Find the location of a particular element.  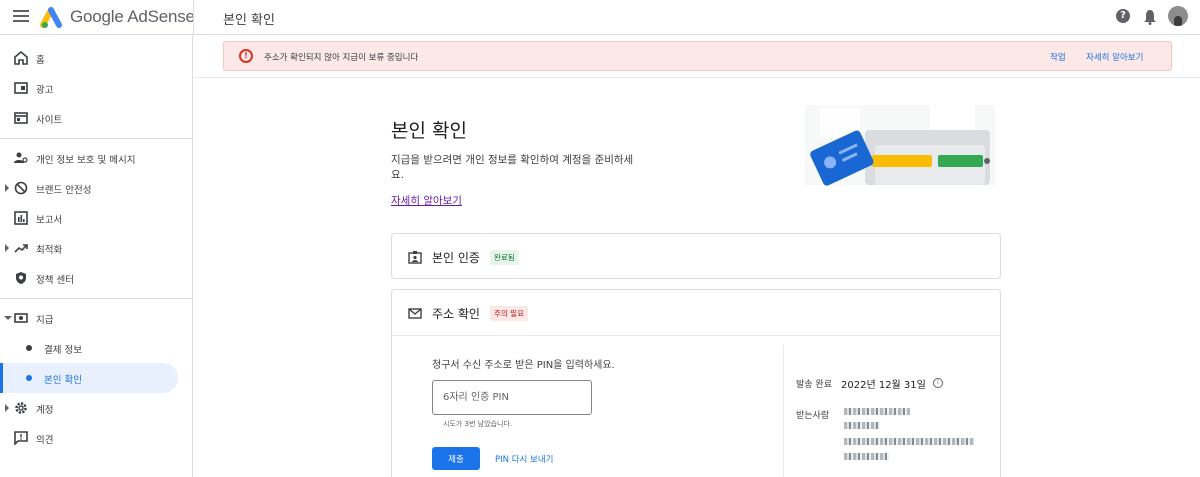

sidebar-item-label: 최적화 is located at coordinates (49, 250).